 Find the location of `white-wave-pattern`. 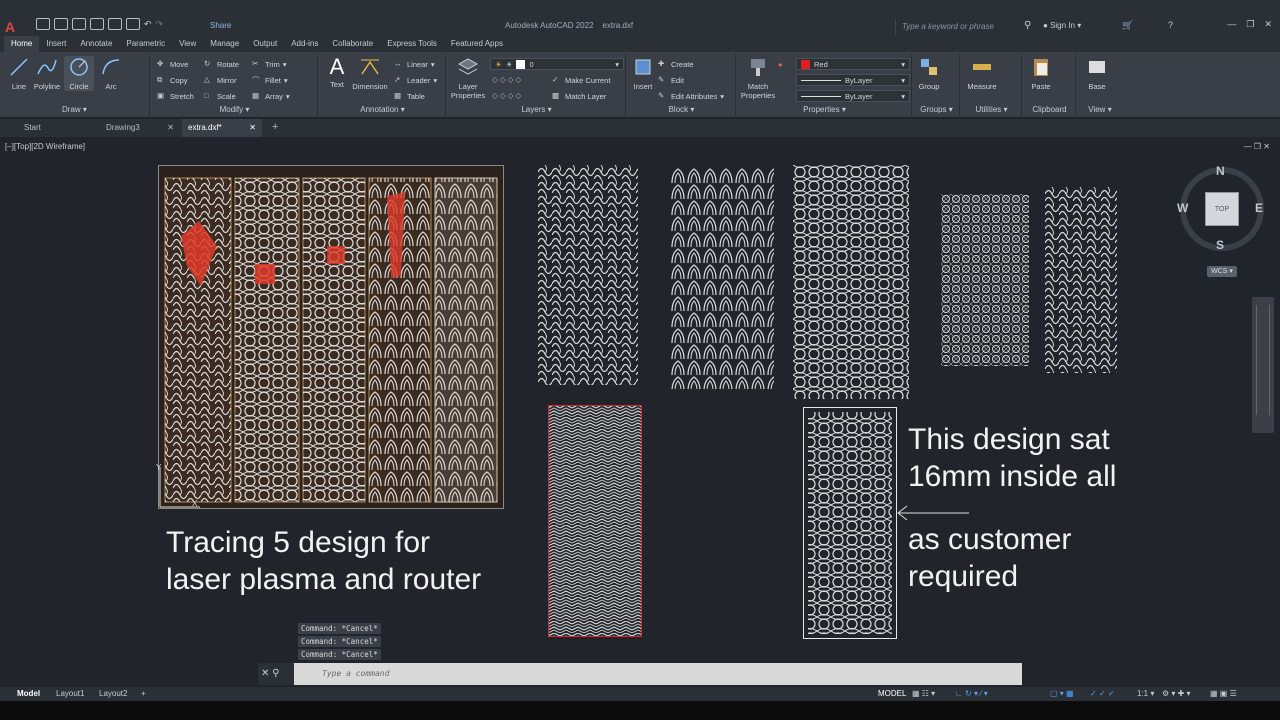

white-wave-pattern is located at coordinates (588, 275).